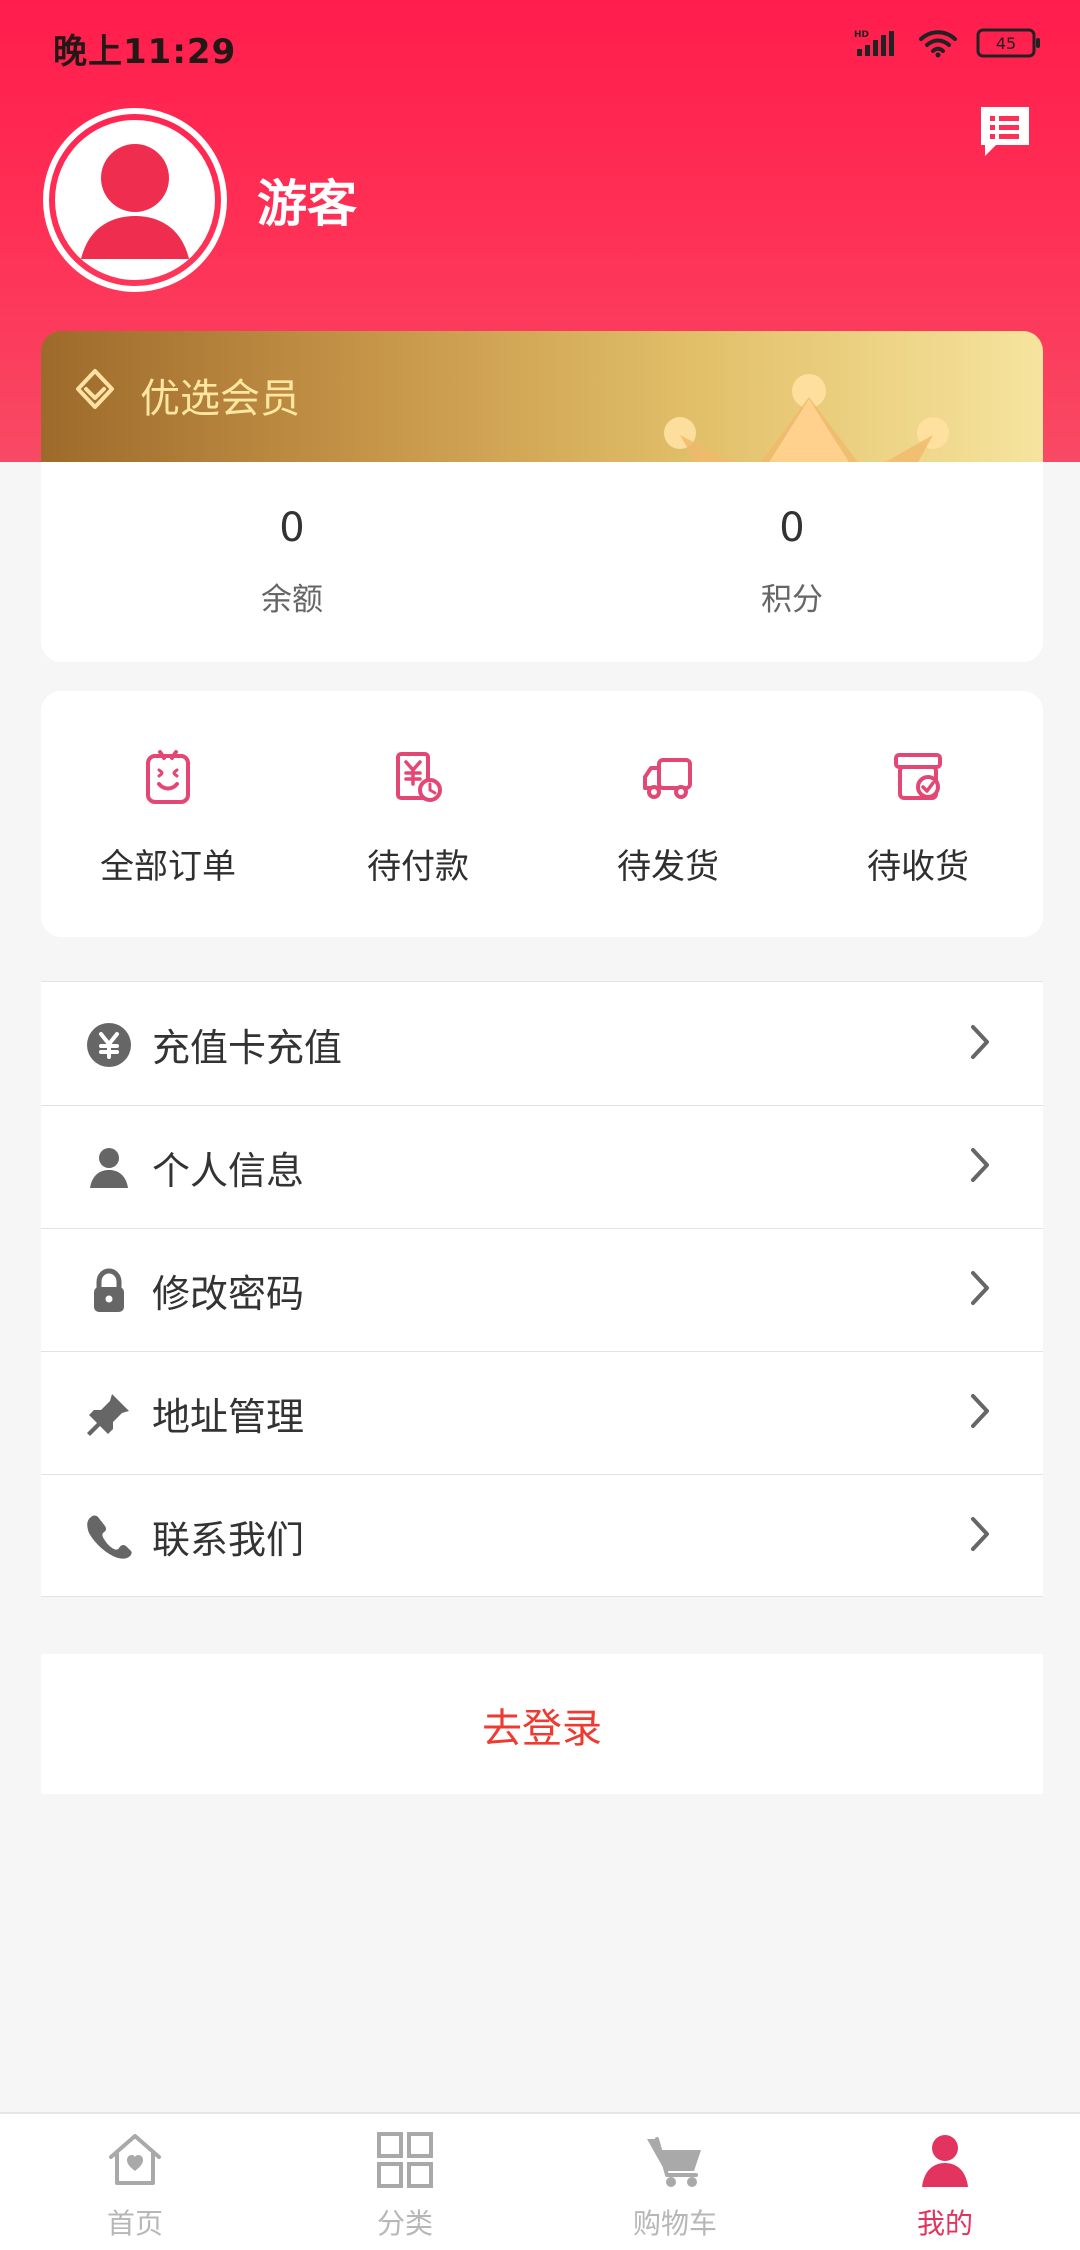 The height and width of the screenshot is (2250, 1080). I want to click on wifi-icon, so click(938, 44).